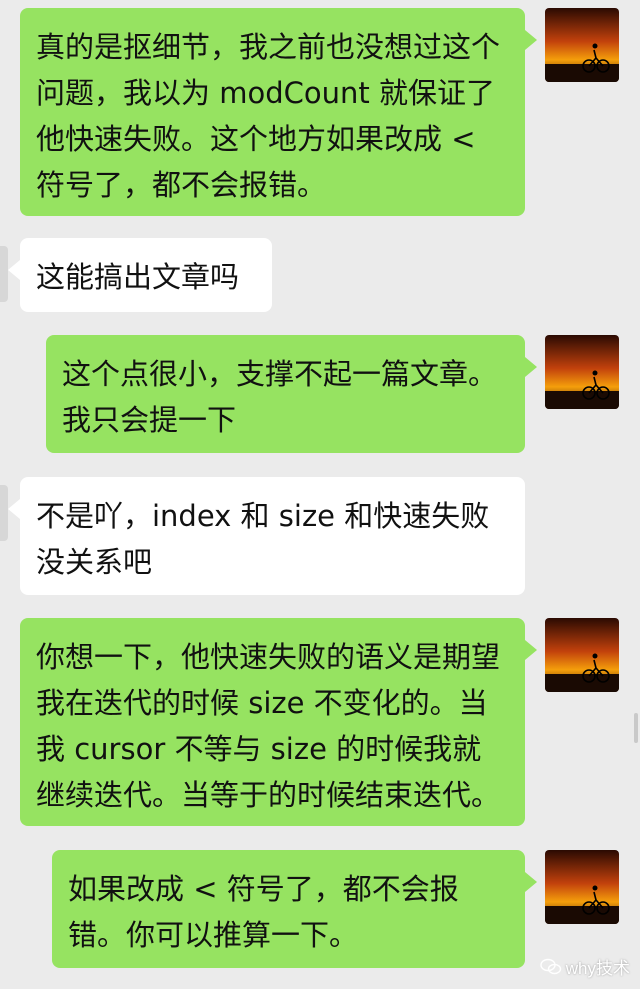  I want to click on message-bubble-sent: 如果改成 < 符号了，都不会报错。你可以推算一下。, so click(294, 909).